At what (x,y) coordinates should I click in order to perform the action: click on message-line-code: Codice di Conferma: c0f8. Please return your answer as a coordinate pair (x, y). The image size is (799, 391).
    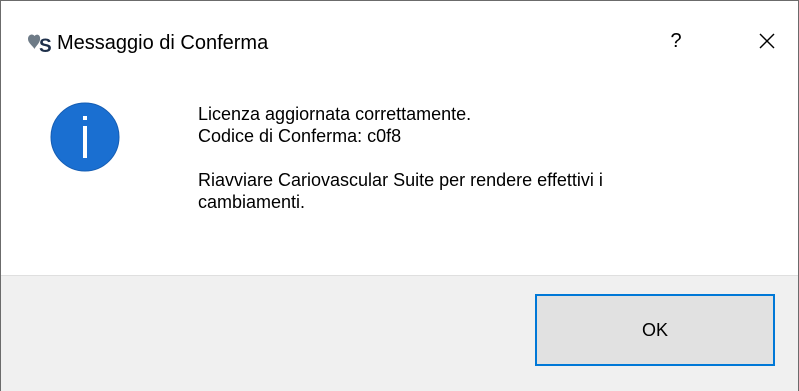
    Looking at the image, I should click on (300, 136).